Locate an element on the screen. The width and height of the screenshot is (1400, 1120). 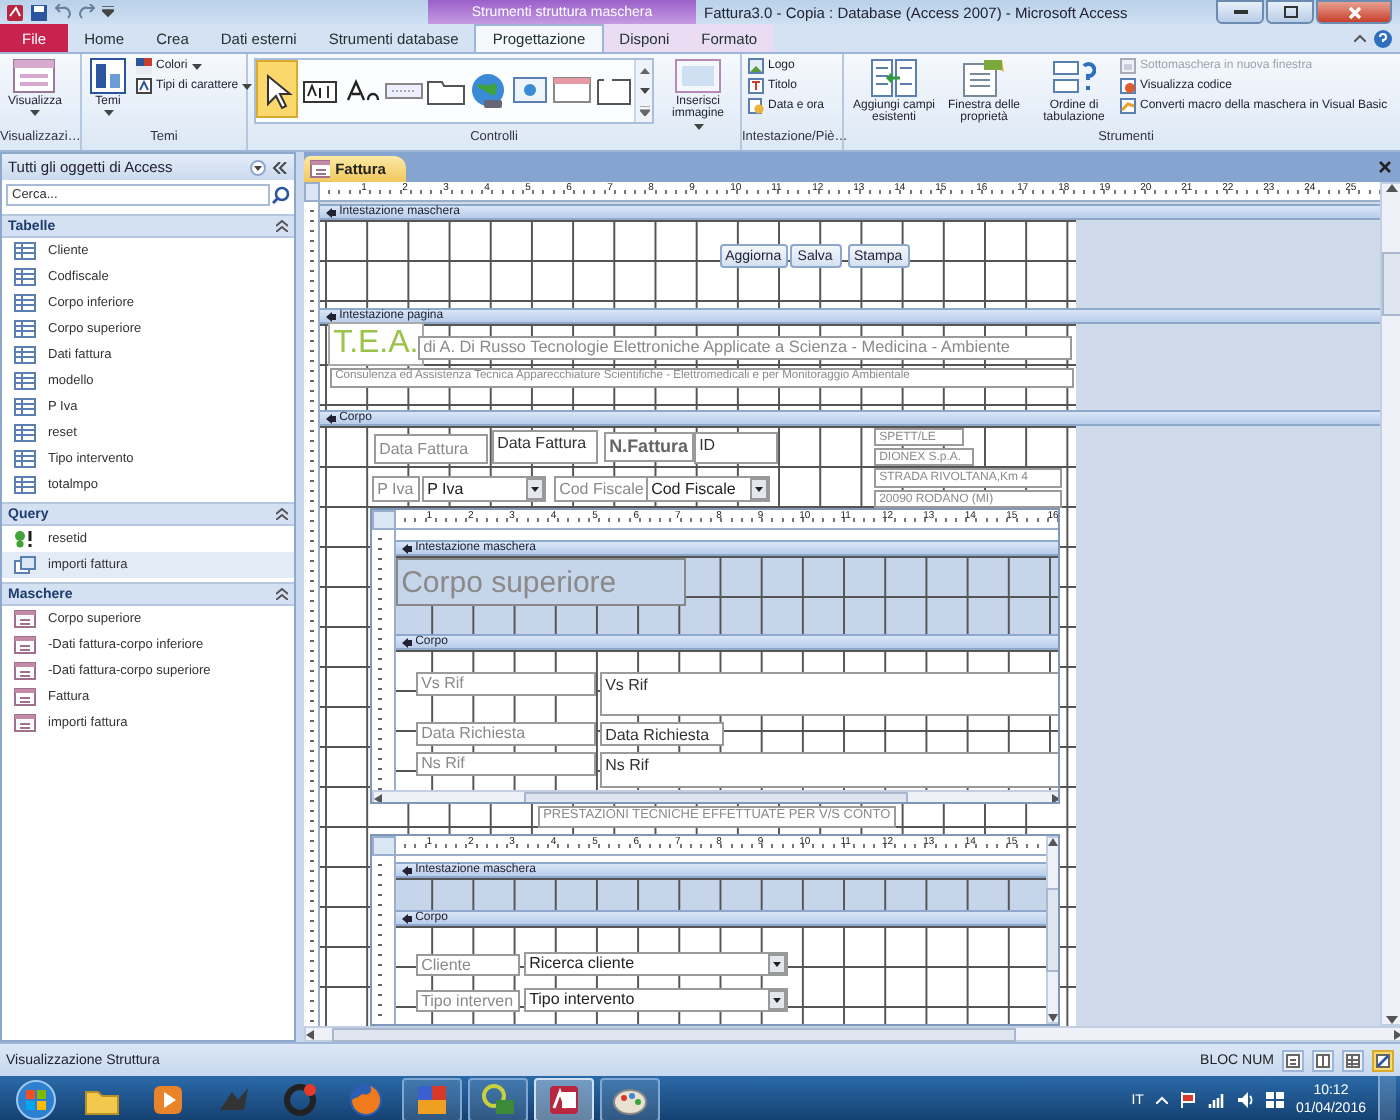
minimize-button is located at coordinates (1240, 12).